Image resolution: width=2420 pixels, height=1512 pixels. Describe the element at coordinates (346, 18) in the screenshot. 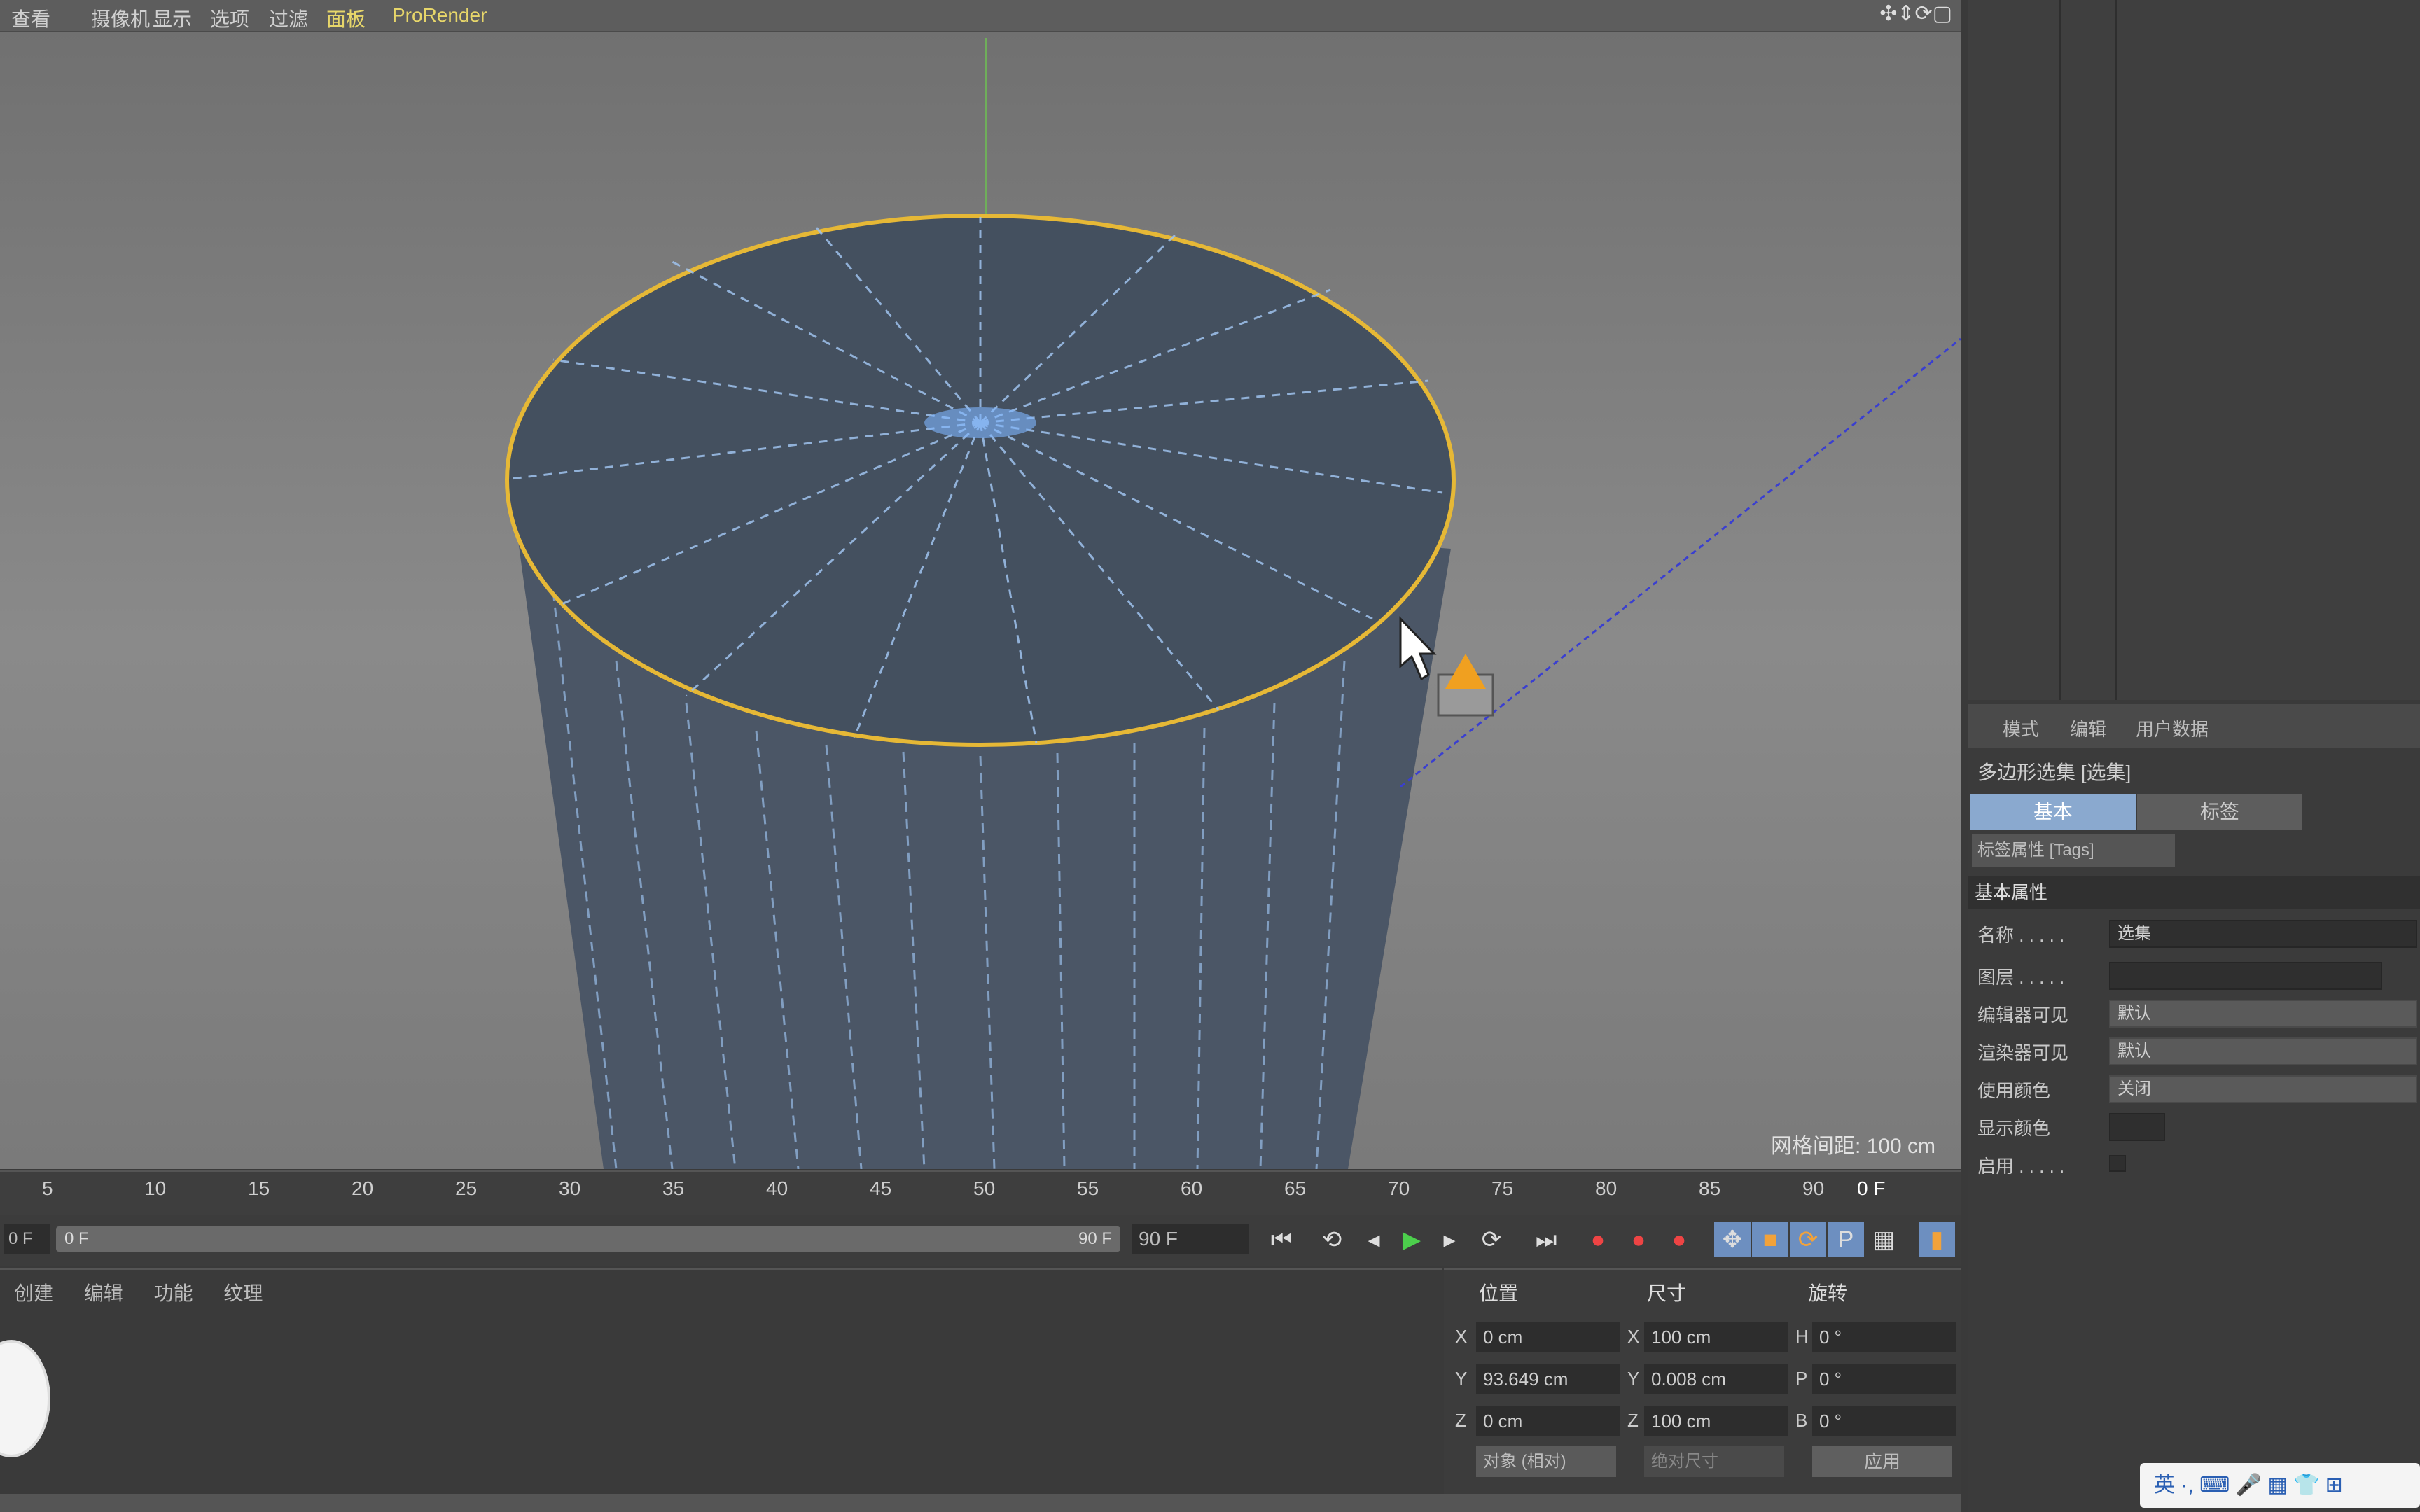

I see `menu-panel: 面板` at that location.